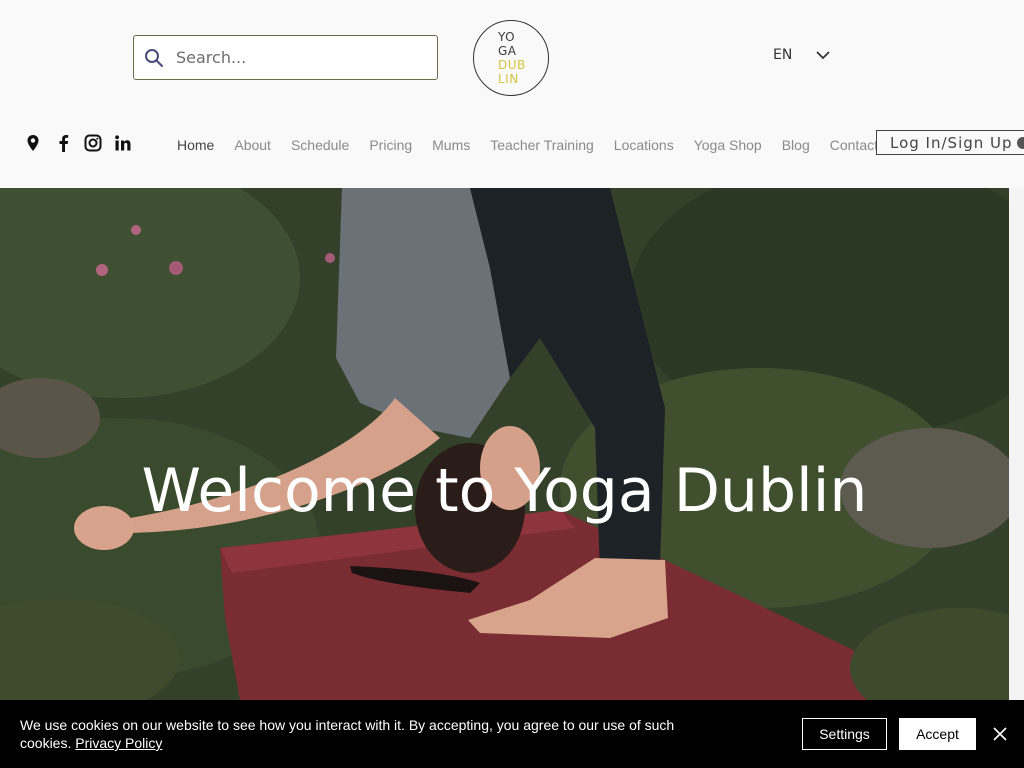 The width and height of the screenshot is (1024, 768). Describe the element at coordinates (507, 51) in the screenshot. I see `logo-line-2: GA` at that location.